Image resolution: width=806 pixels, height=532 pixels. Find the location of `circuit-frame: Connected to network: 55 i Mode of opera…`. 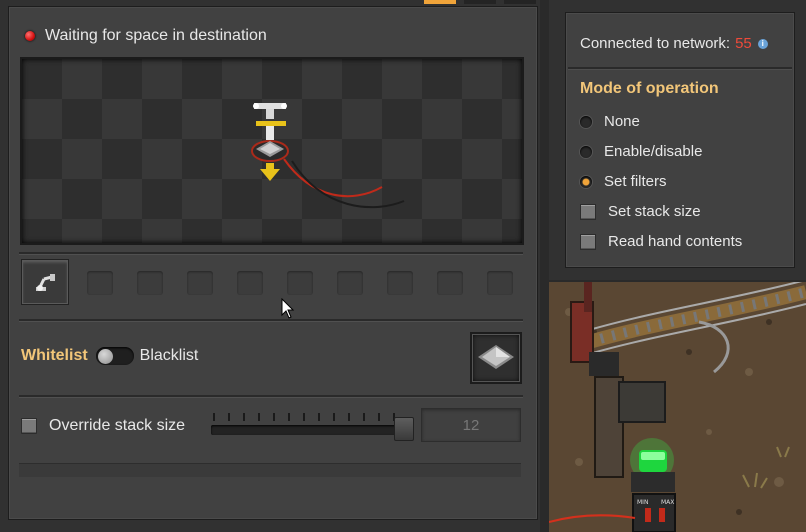

circuit-frame: Connected to network: 55 i Mode of opera… is located at coordinates (680, 140).